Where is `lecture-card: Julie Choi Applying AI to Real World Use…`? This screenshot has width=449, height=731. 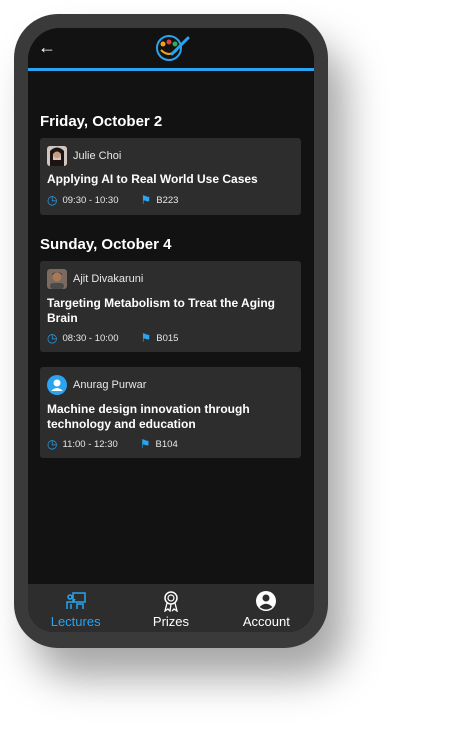
lecture-card: Julie Choi Applying AI to Real World Use… is located at coordinates (170, 176).